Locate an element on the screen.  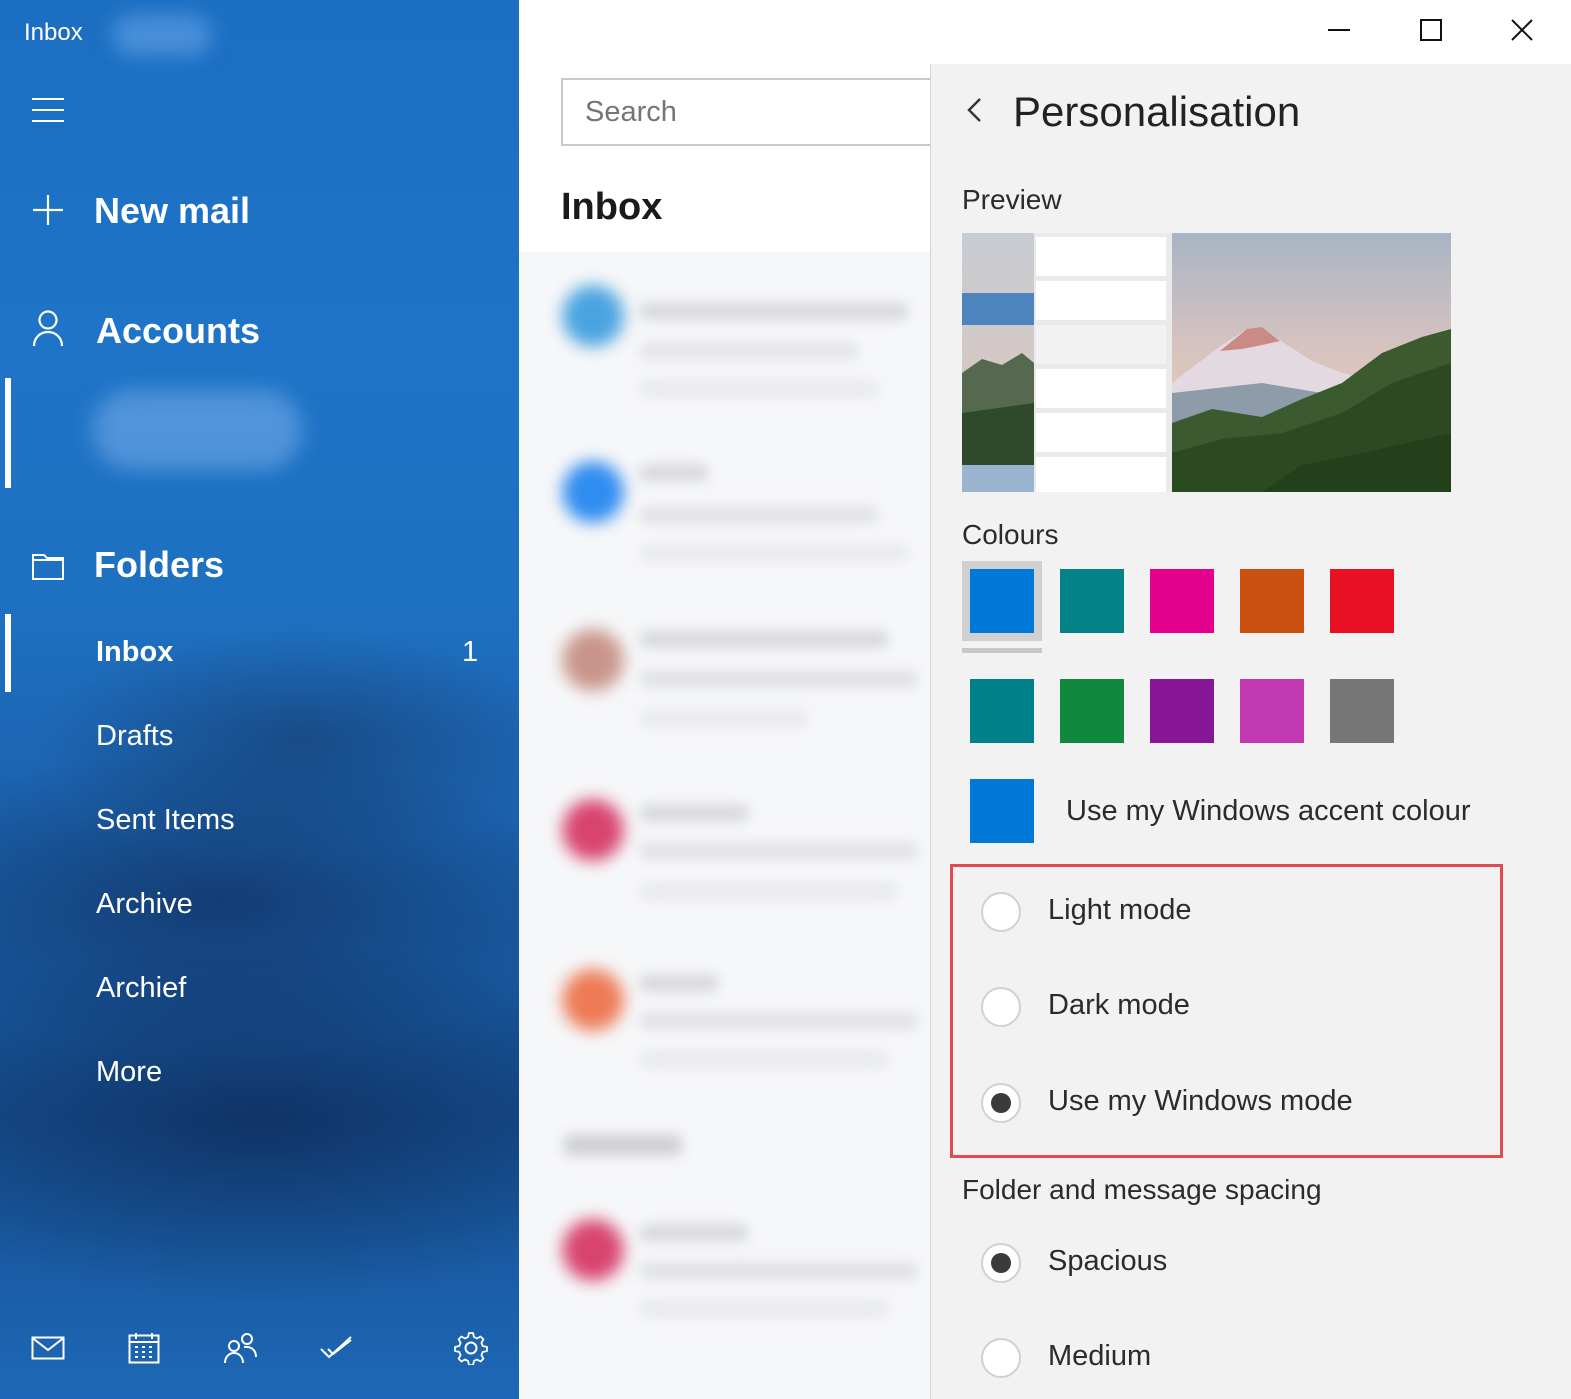
settings-icon is located at coordinates (471, 1348).